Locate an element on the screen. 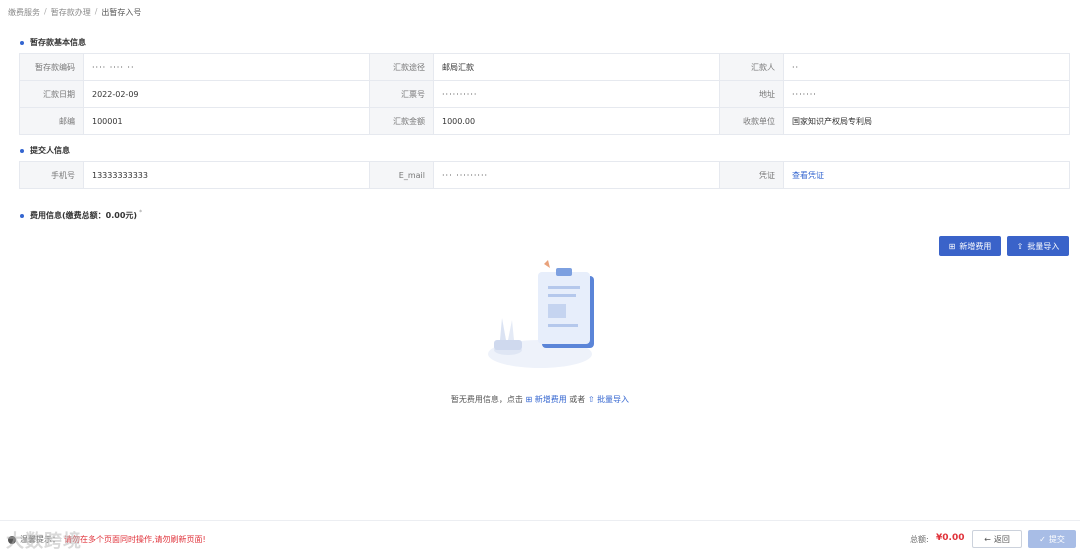 The width and height of the screenshot is (1080, 555). field-label: 地址 is located at coordinates (751, 94).